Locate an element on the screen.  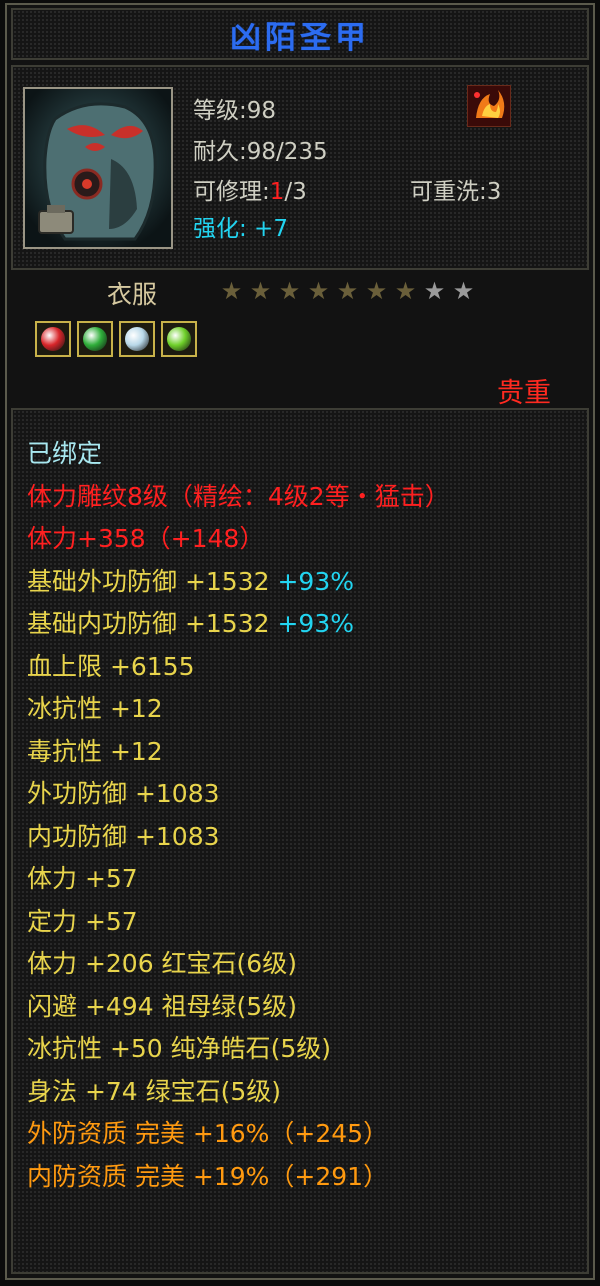
stat-text: 基础外功防御 +1532 is located at coordinates (148, 581).